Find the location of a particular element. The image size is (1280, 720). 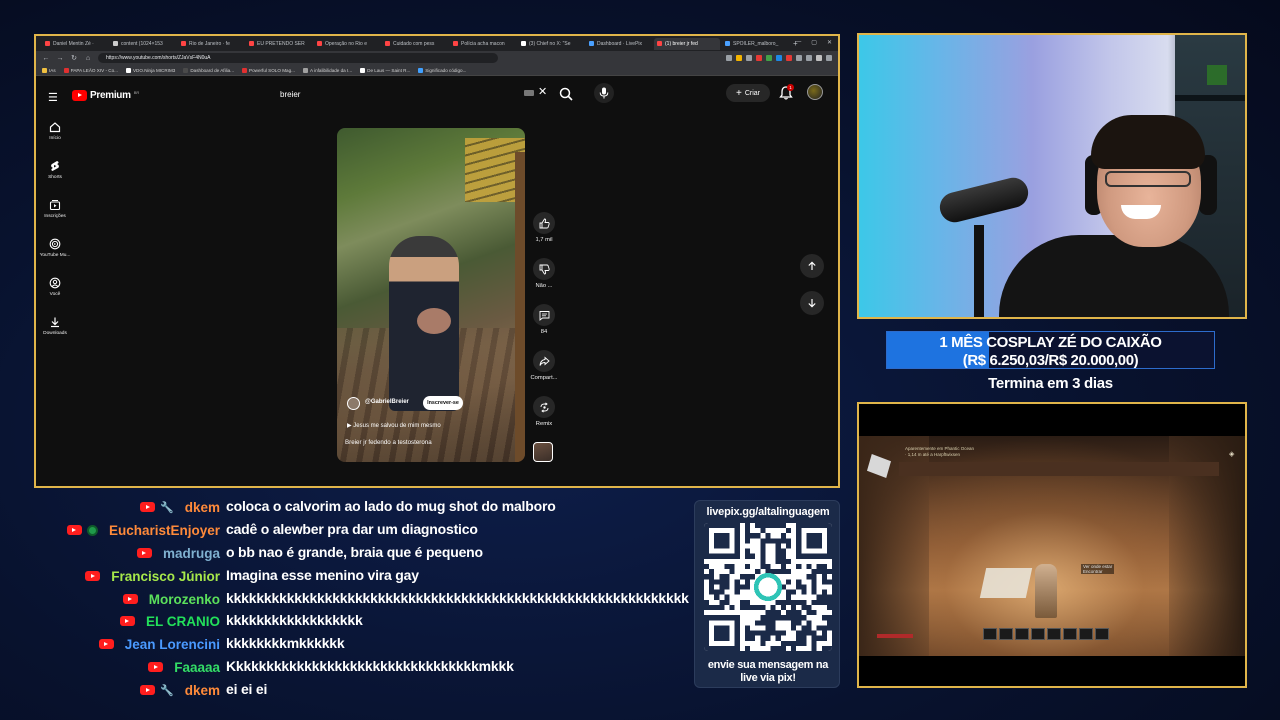

subscribe-button: Inscrever-se is located at coordinates (443, 403).